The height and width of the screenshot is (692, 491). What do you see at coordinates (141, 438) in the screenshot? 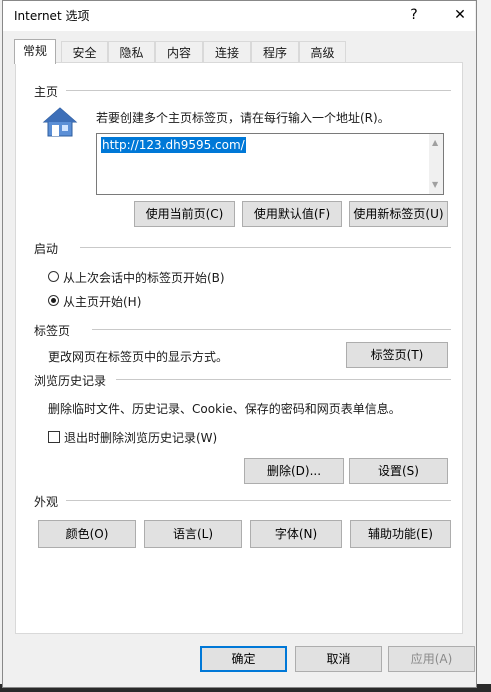
I see `delete-on-exit-label: 退出时删除浏览历史记录(W)` at bounding box center [141, 438].